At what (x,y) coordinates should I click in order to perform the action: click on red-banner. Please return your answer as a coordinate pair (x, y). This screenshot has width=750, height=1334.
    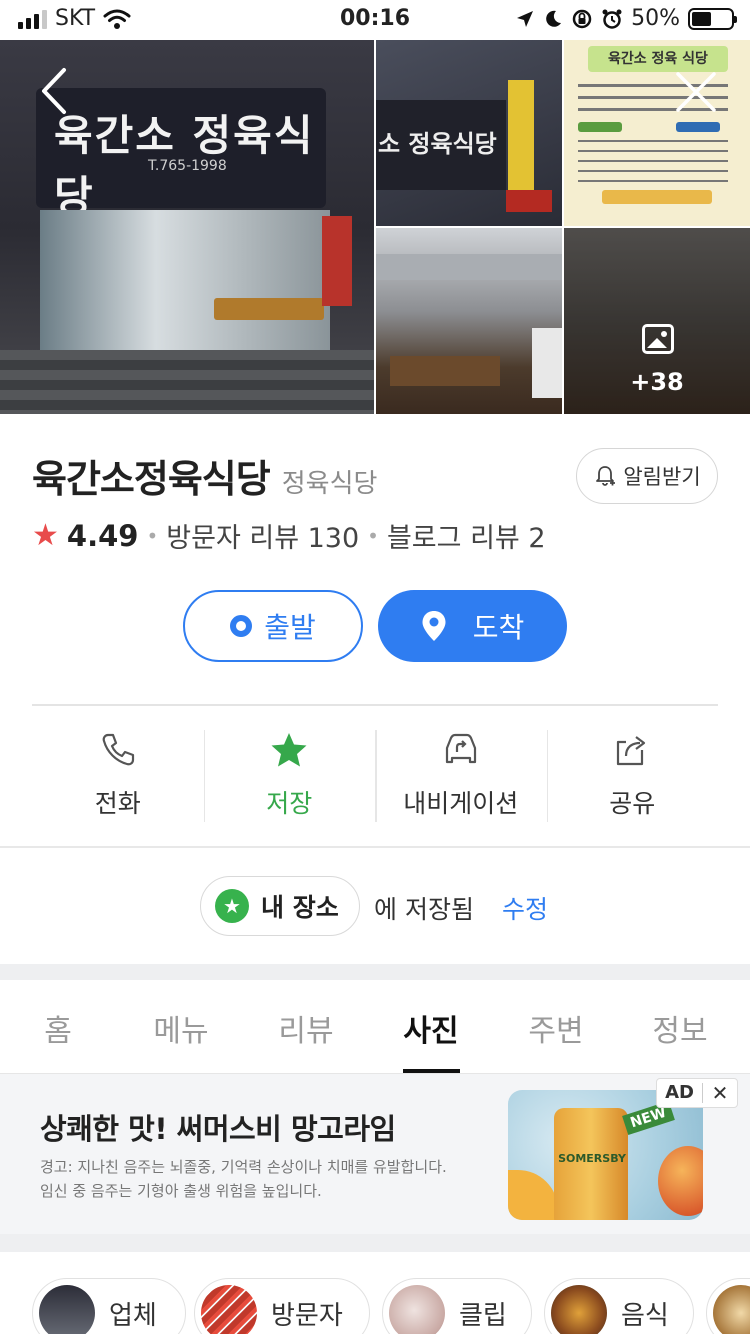
    Looking at the image, I should click on (337, 261).